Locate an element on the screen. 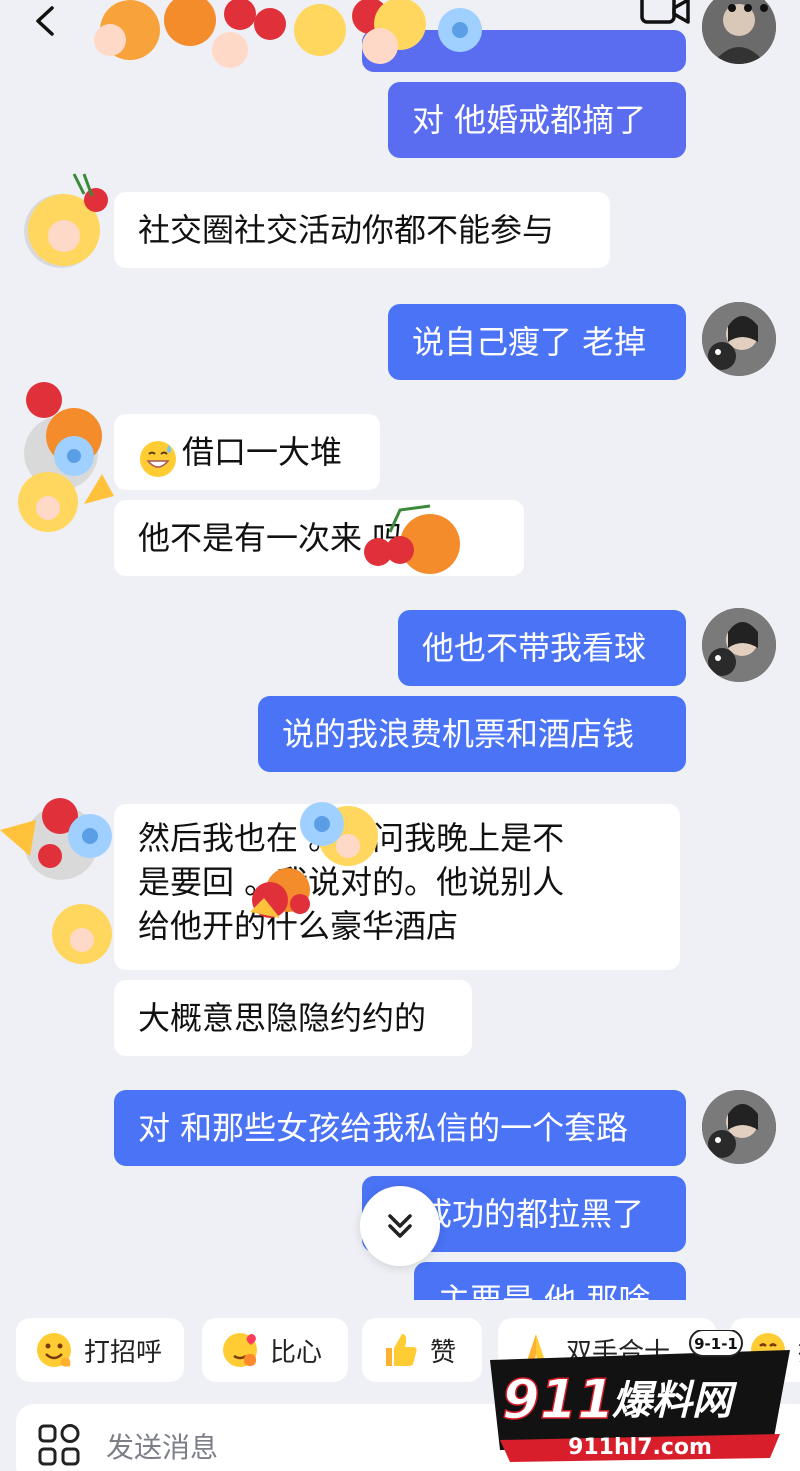 The image size is (800, 1471). watermark-logo: 9-1-1 911 爆料网 911hl7.com is located at coordinates (640, 1400).